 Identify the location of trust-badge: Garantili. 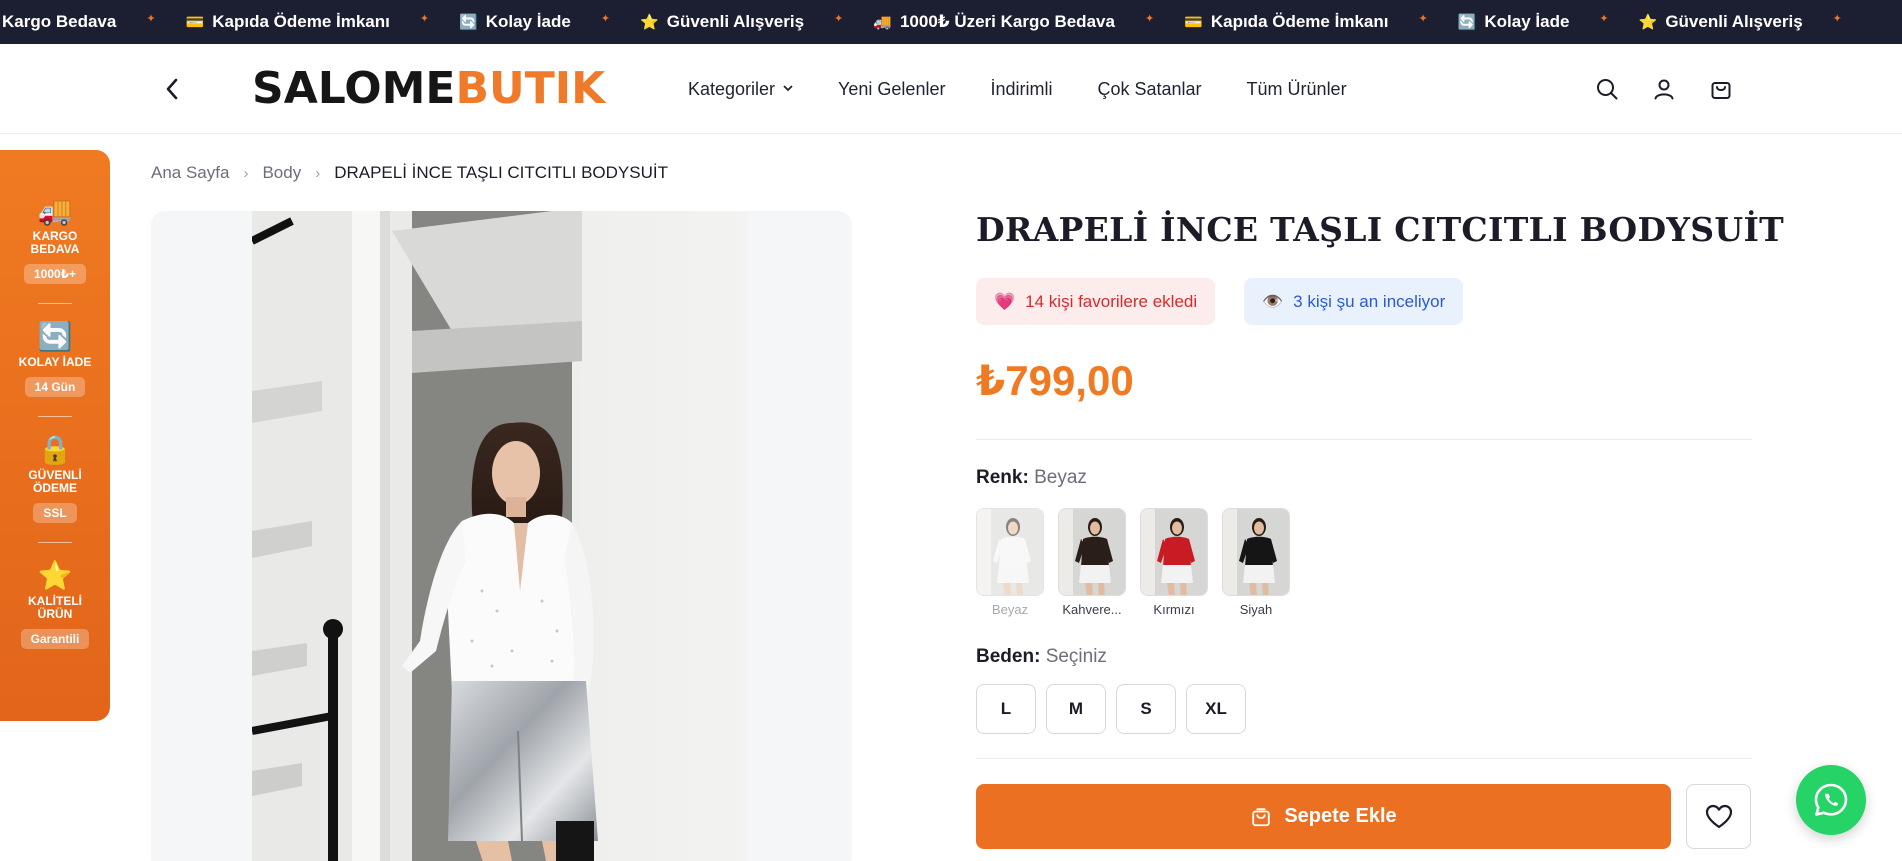
(55, 639).